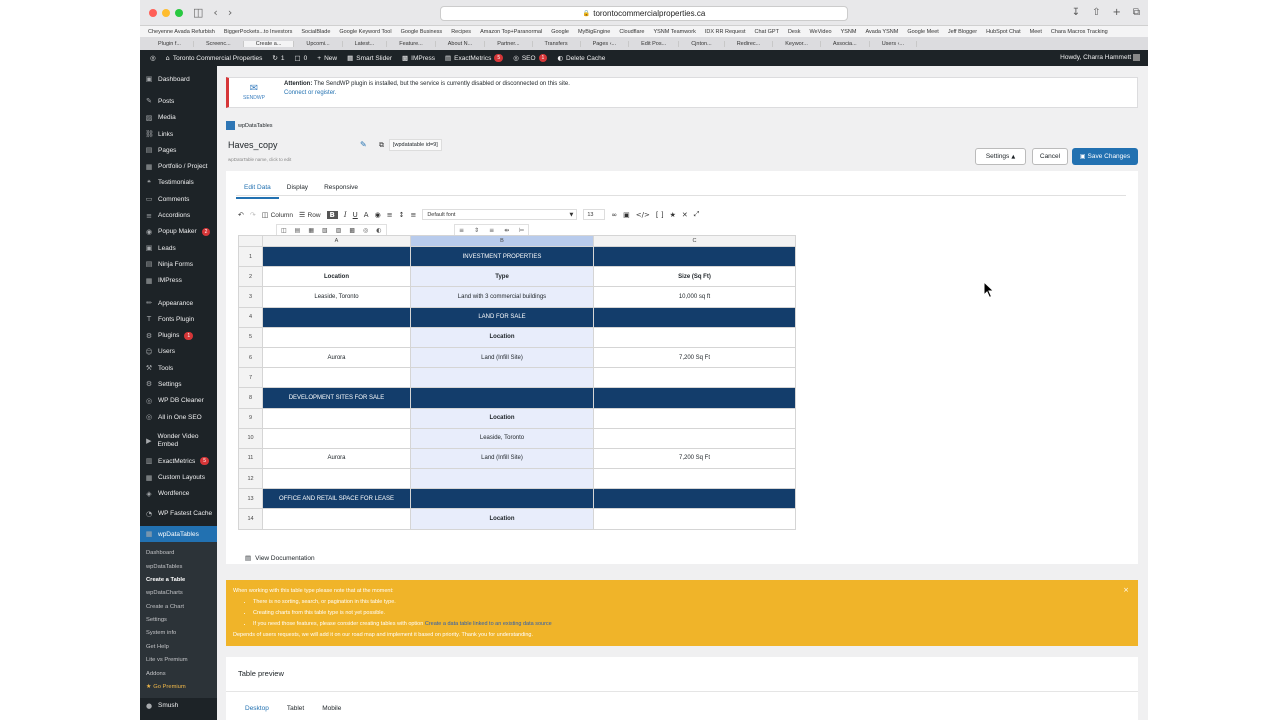 This screenshot has height=720, width=1280. Describe the element at coordinates (673, 215) in the screenshot. I see `star-icon: ★` at that location.